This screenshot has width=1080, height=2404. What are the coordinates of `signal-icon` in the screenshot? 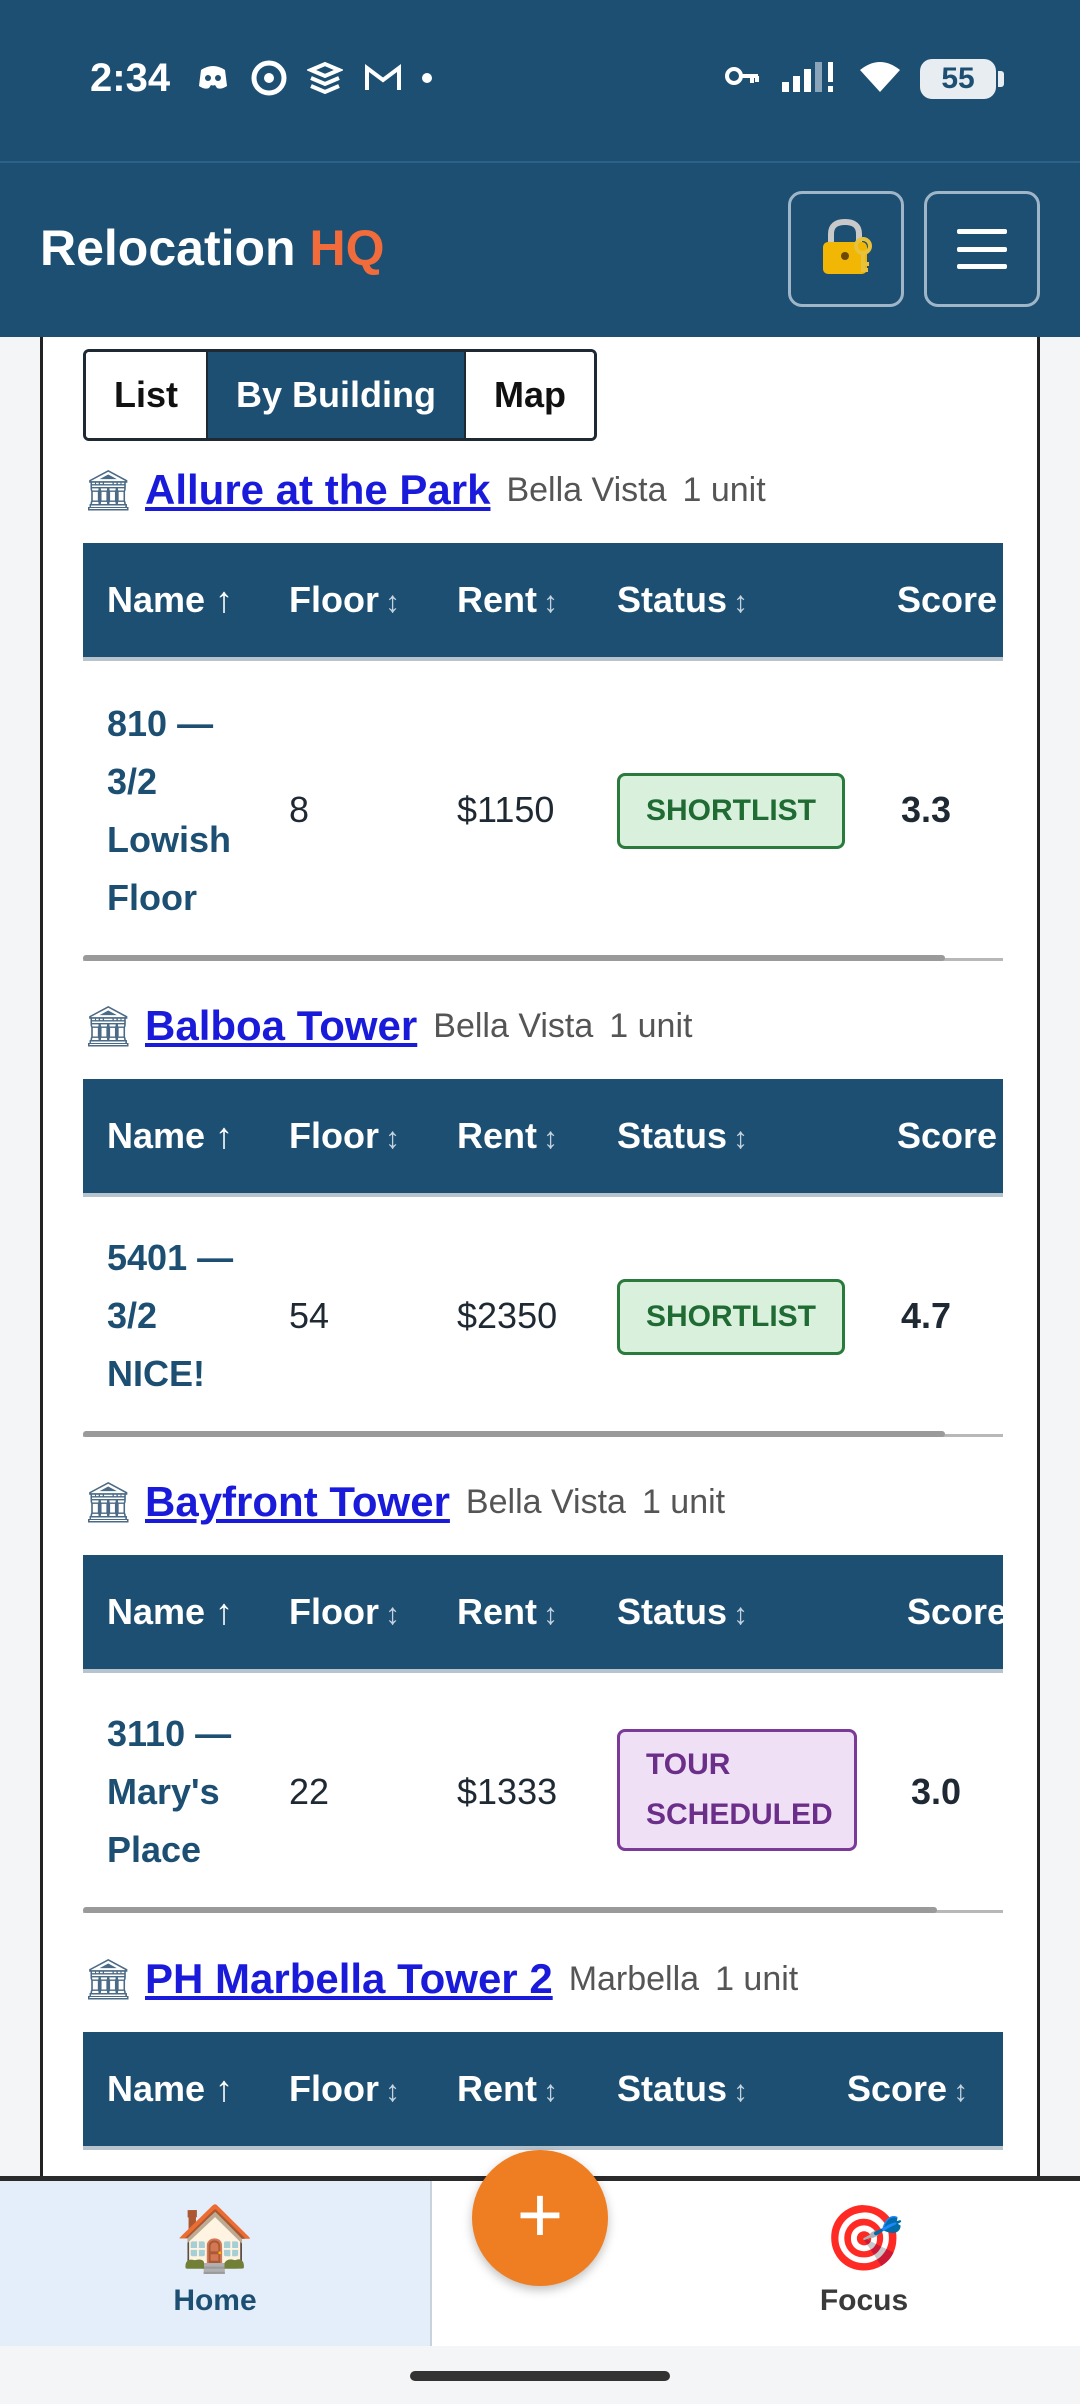 It's located at (810, 78).